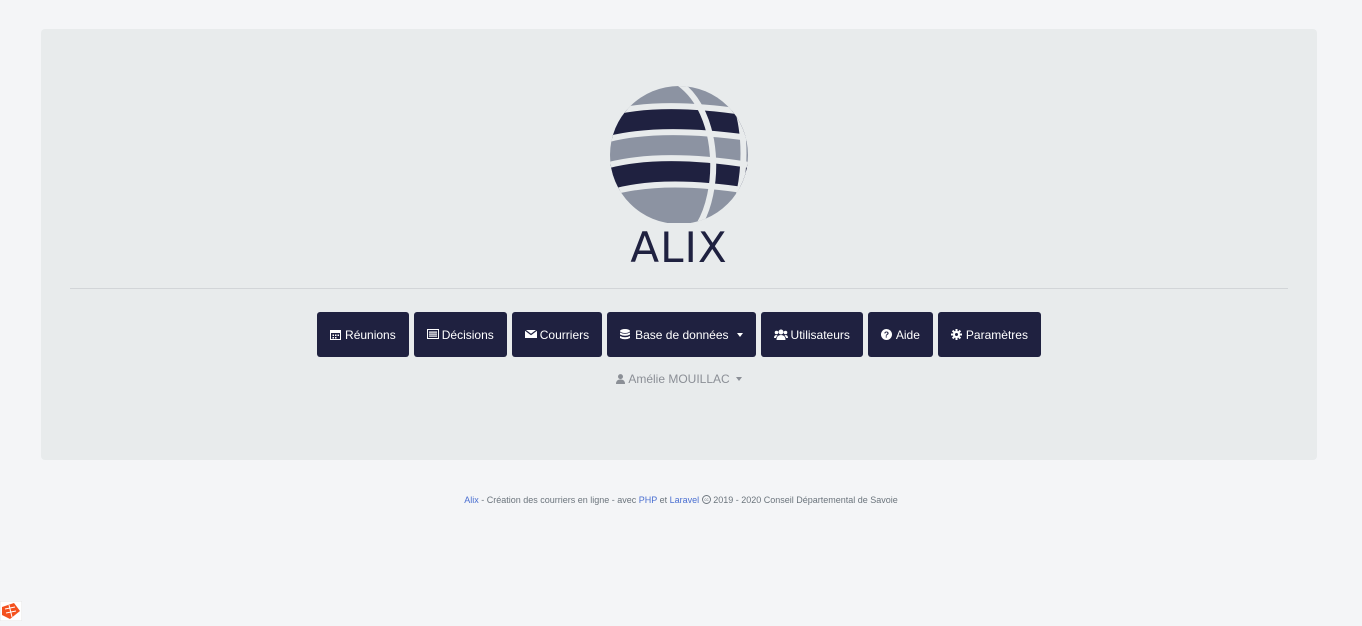 The image size is (1362, 626). What do you see at coordinates (336, 334) in the screenshot?
I see `calendar-icon` at bounding box center [336, 334].